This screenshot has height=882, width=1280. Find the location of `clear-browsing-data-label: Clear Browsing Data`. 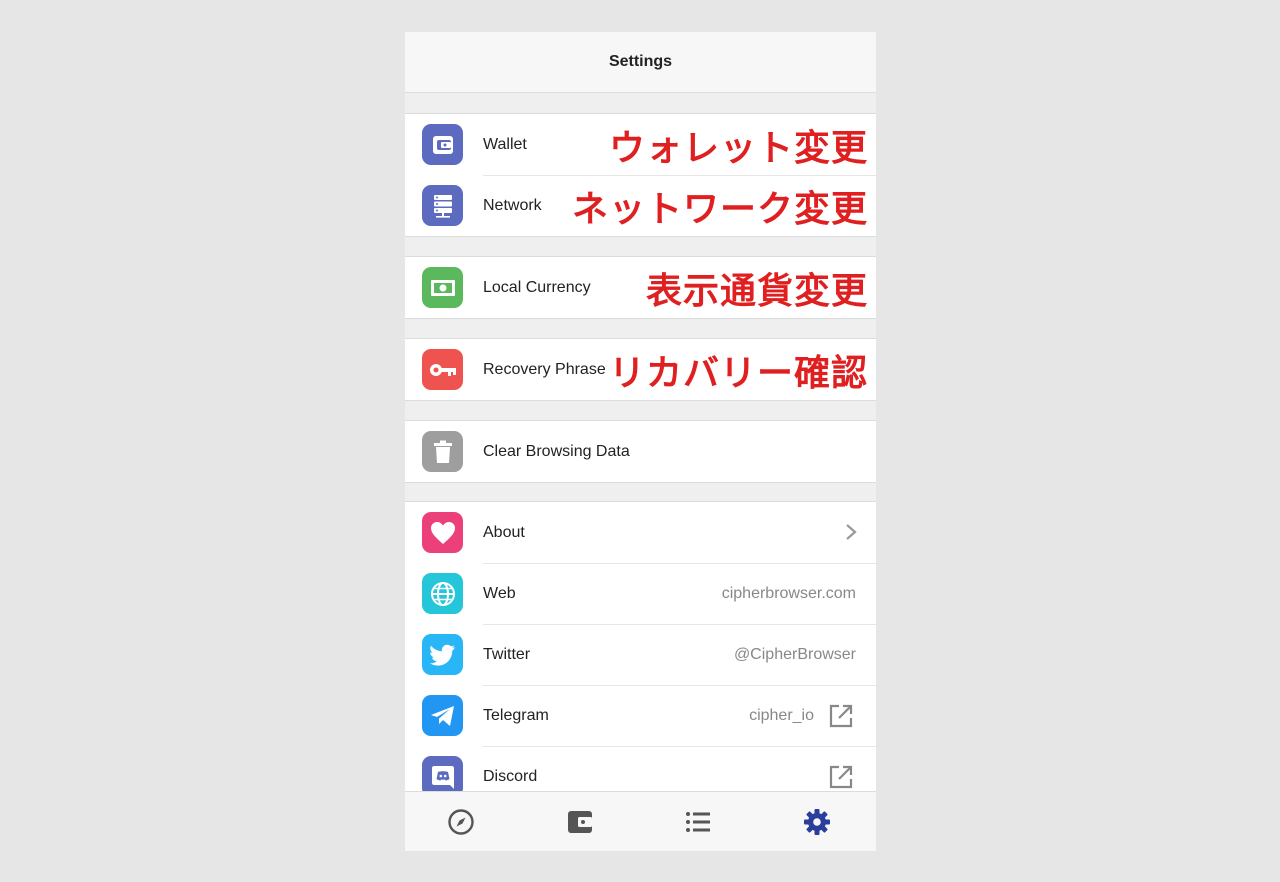

clear-browsing-data-label: Clear Browsing Data is located at coordinates (556, 451).